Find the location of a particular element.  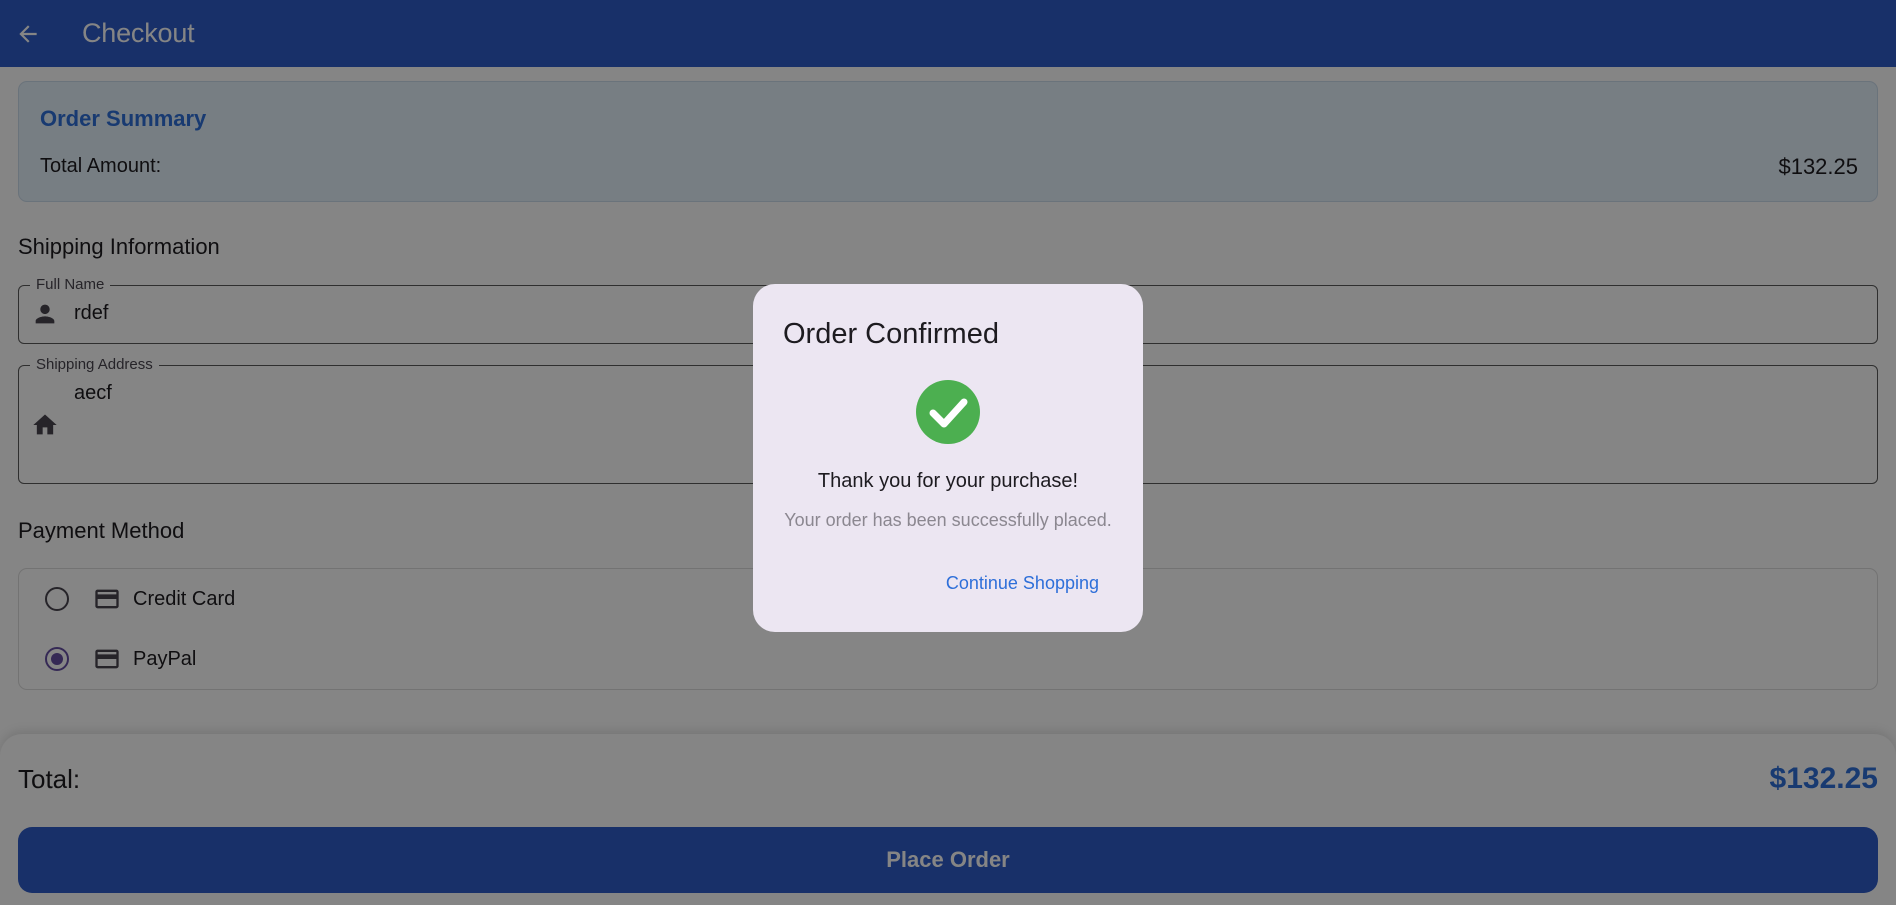

dialog-title: Order Confirmed is located at coordinates (891, 334).